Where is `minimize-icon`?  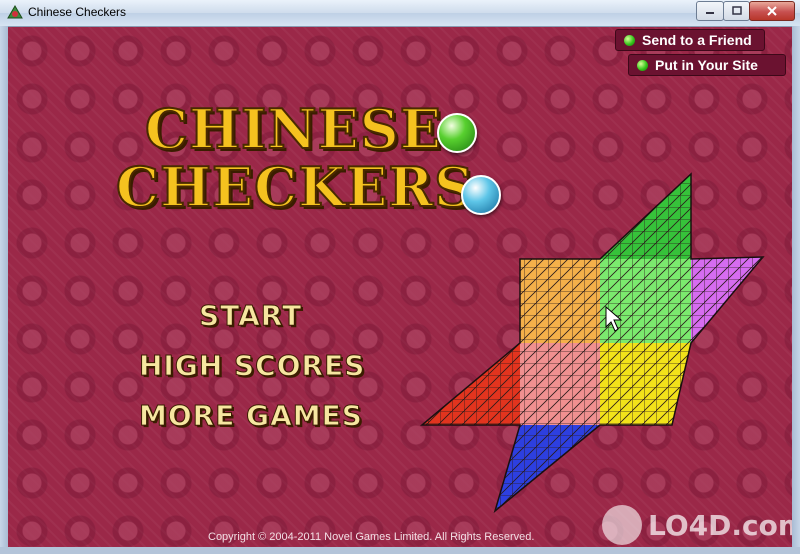
minimize-icon is located at coordinates (710, 13).